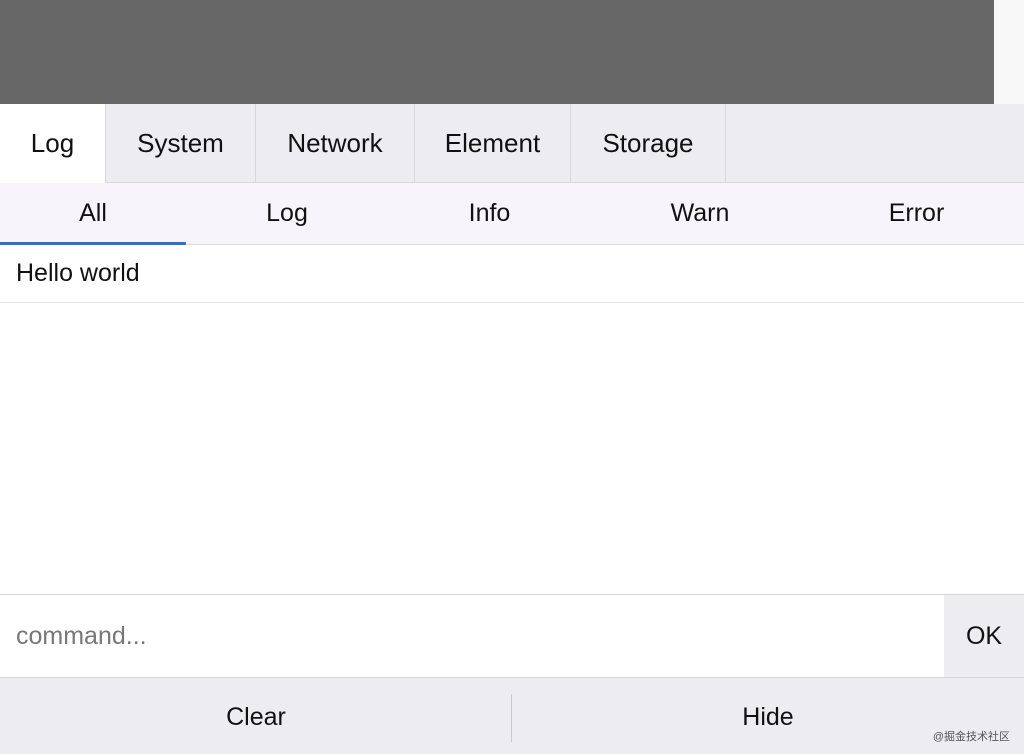 This screenshot has width=1024, height=756. I want to click on watermark: @掘金技术社区, so click(971, 737).